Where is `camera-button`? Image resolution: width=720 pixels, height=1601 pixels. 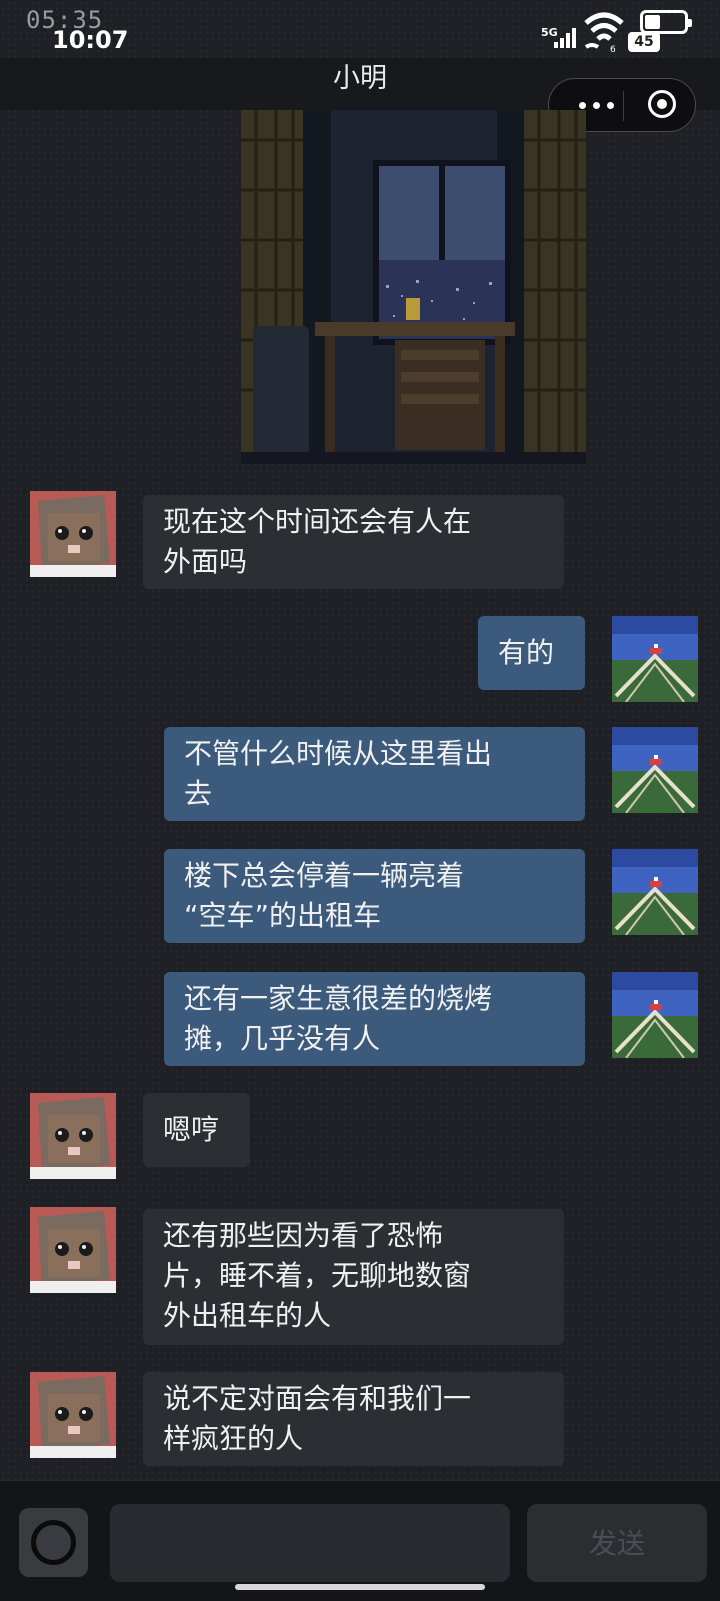
camera-button is located at coordinates (53, 1542).